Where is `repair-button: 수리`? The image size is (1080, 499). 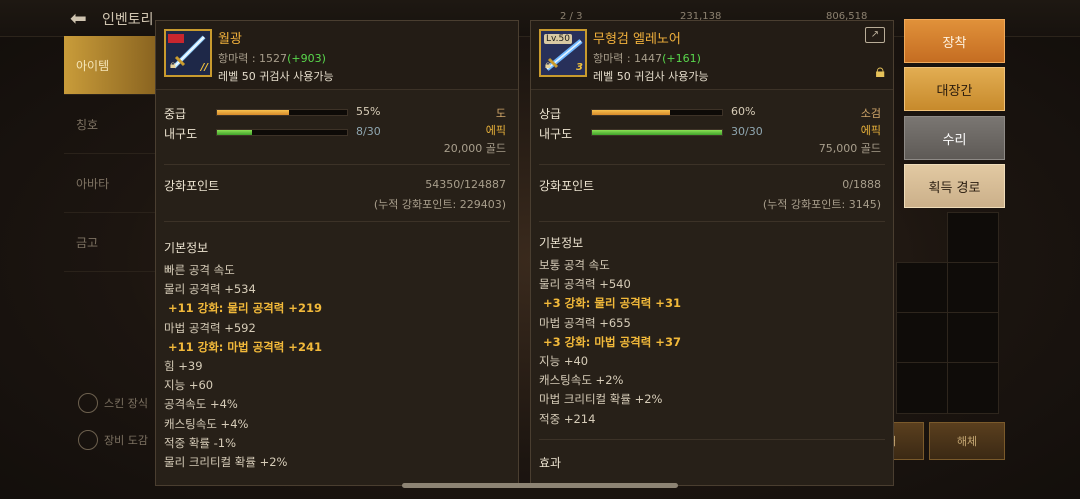
repair-button: 수리 is located at coordinates (954, 138).